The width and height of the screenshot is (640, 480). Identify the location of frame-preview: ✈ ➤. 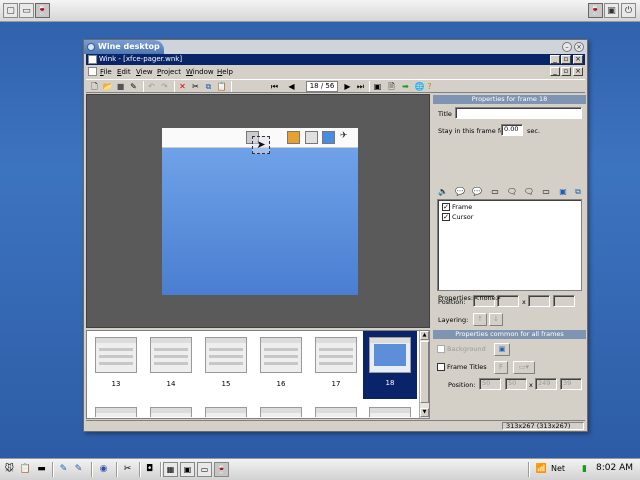
(260, 211).